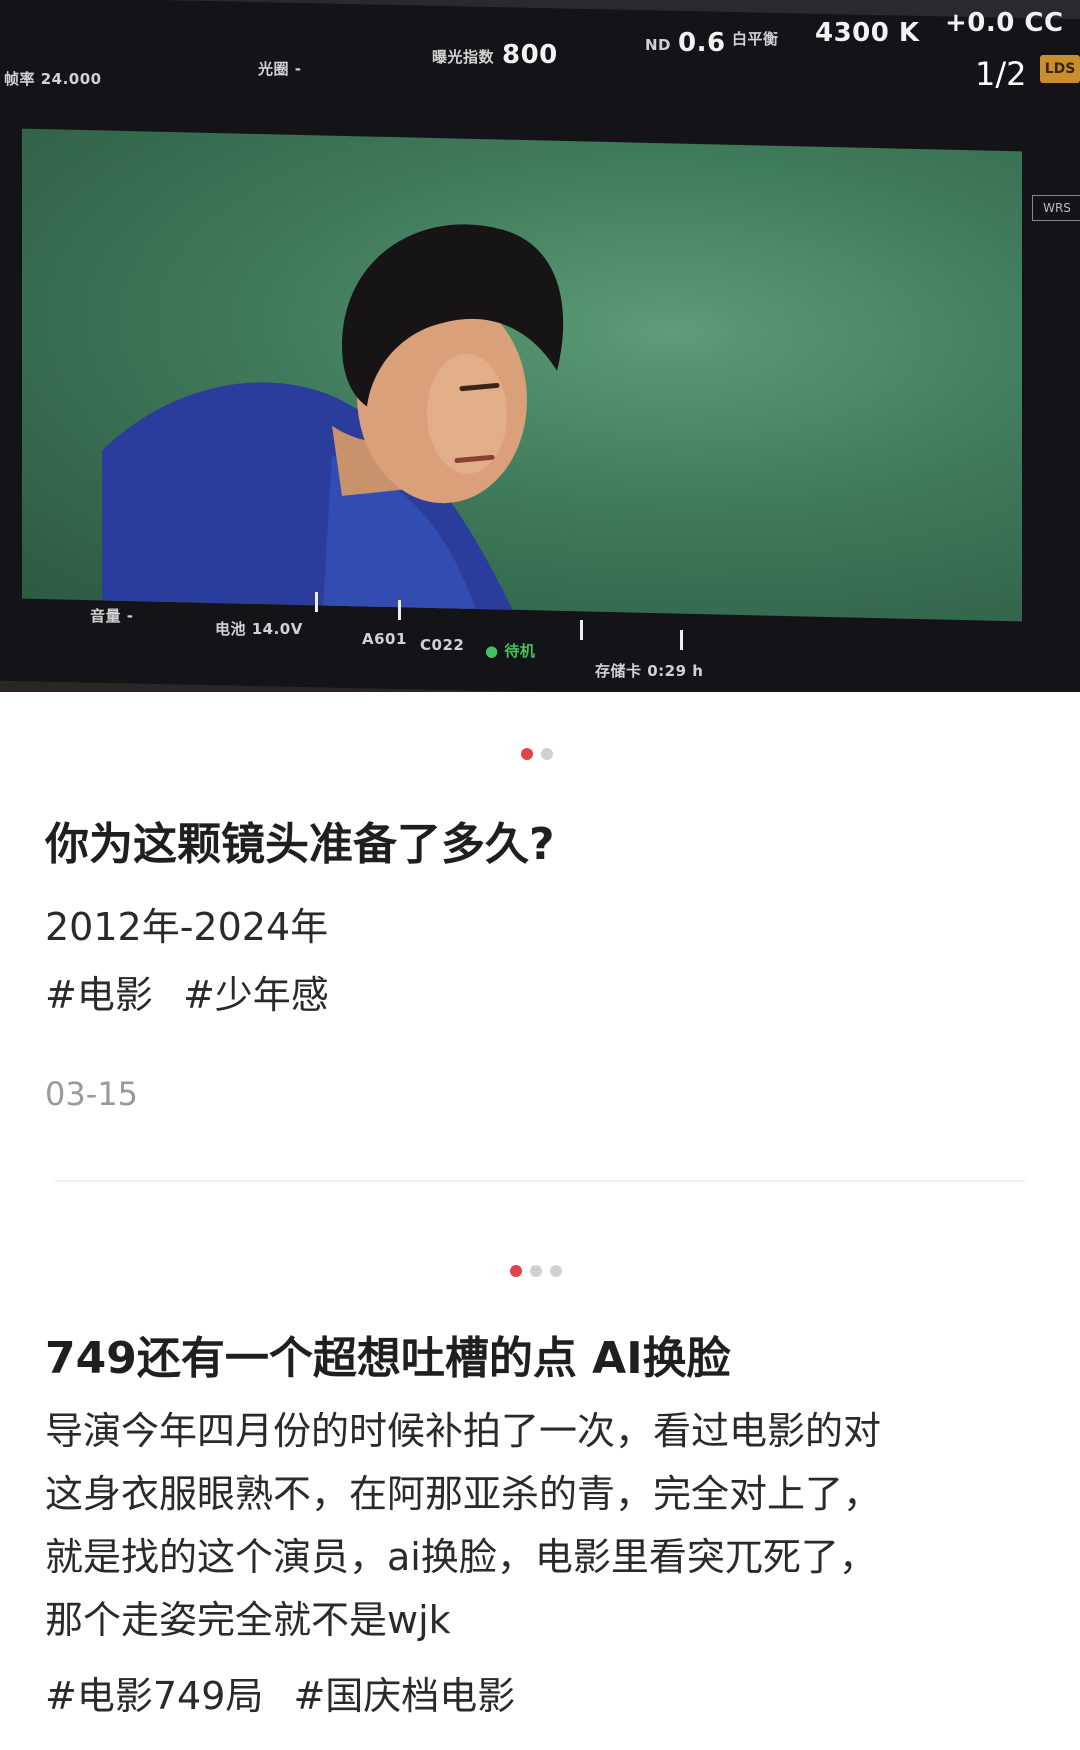  What do you see at coordinates (1056, 208) in the screenshot?
I see `hud-wrs-badge: WRS` at bounding box center [1056, 208].